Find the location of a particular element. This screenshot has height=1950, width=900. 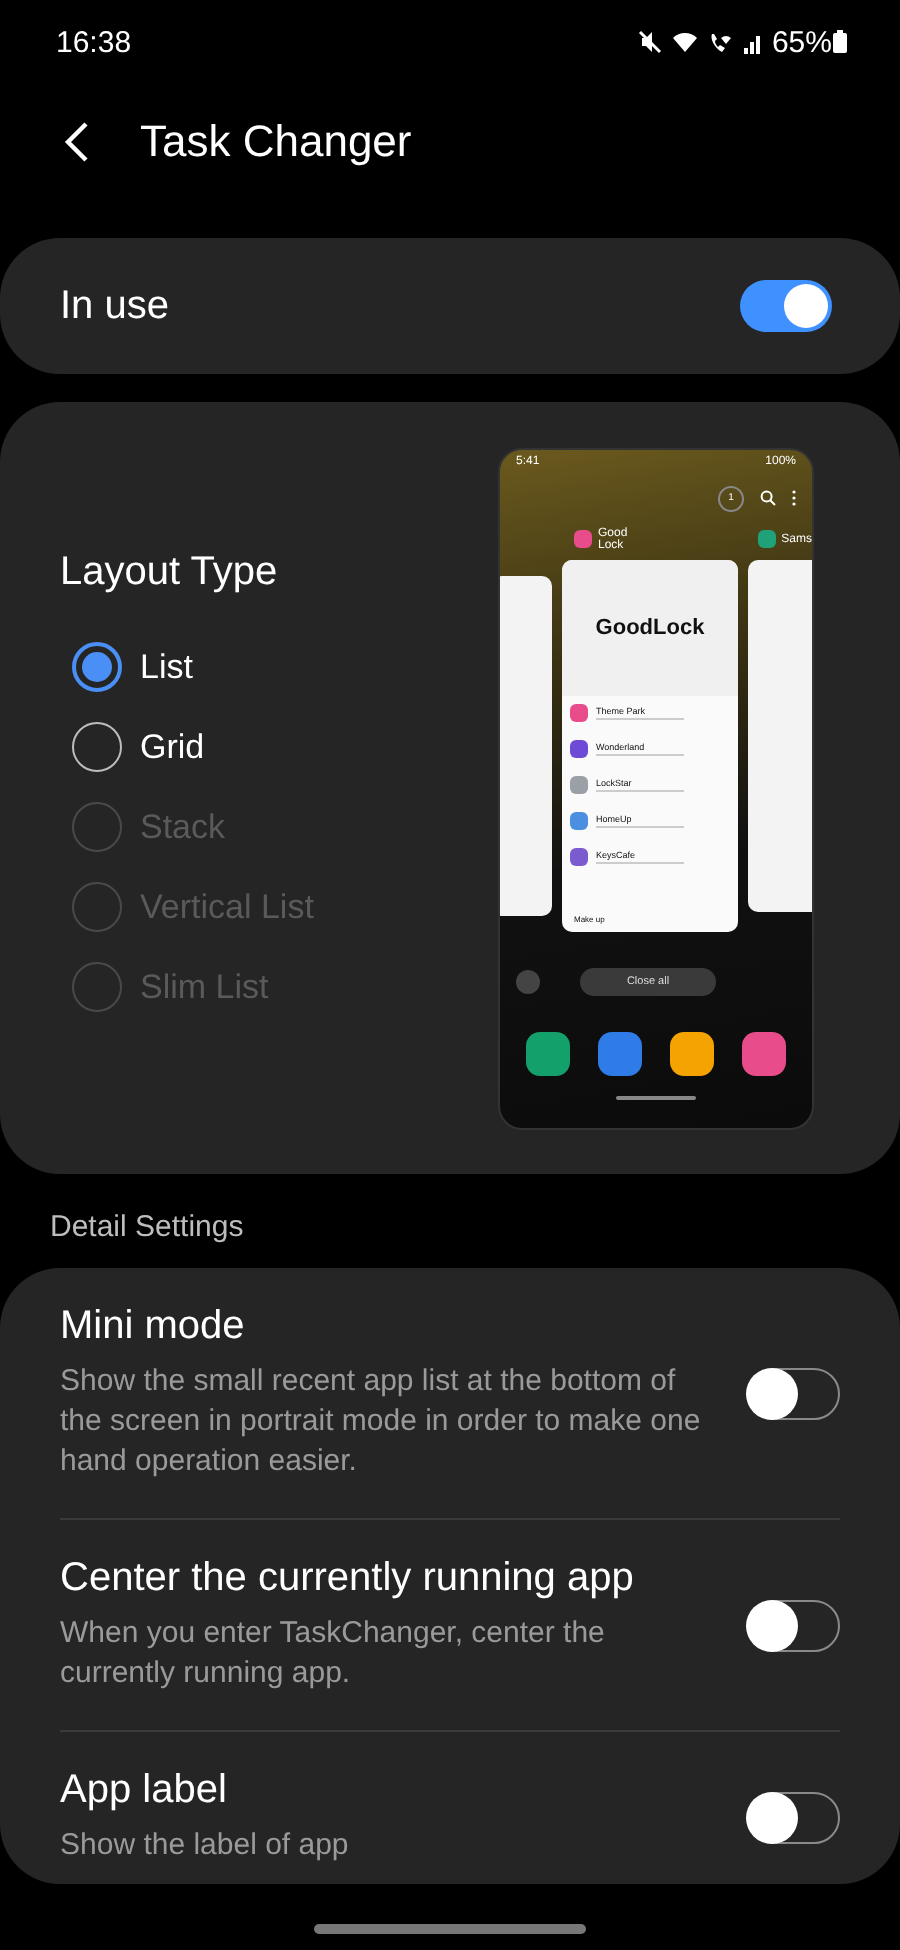

phone-app-icon is located at coordinates (548, 1053).